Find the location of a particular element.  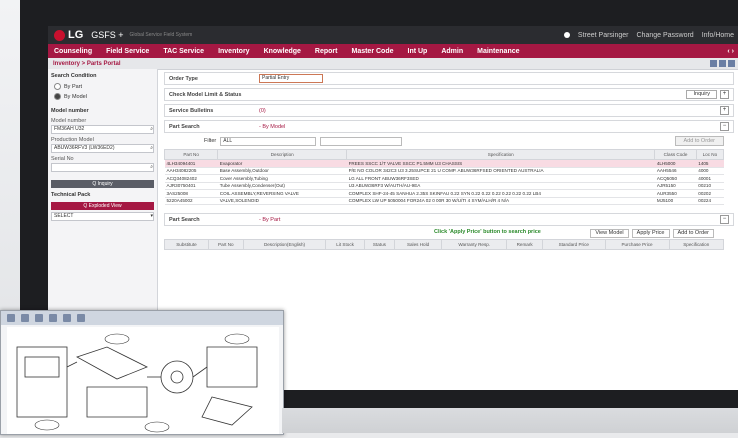

select-value: SELECT is located at coordinates (64, 216).